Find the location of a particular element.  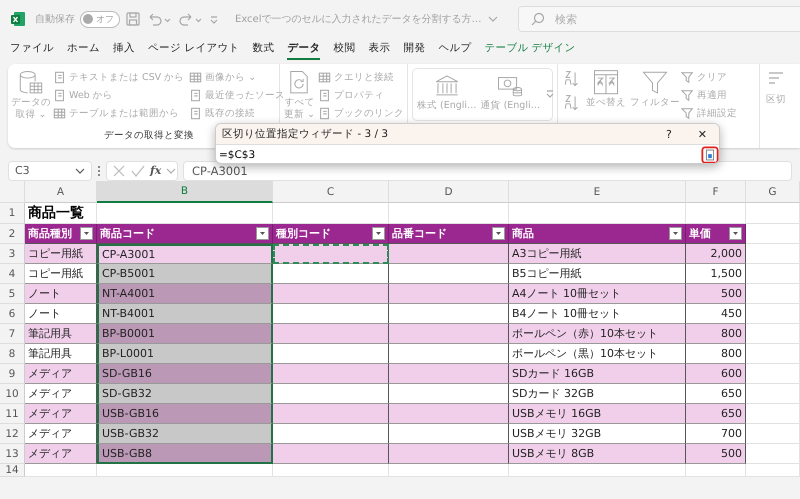

expand-dialog-icon is located at coordinates (710, 154).